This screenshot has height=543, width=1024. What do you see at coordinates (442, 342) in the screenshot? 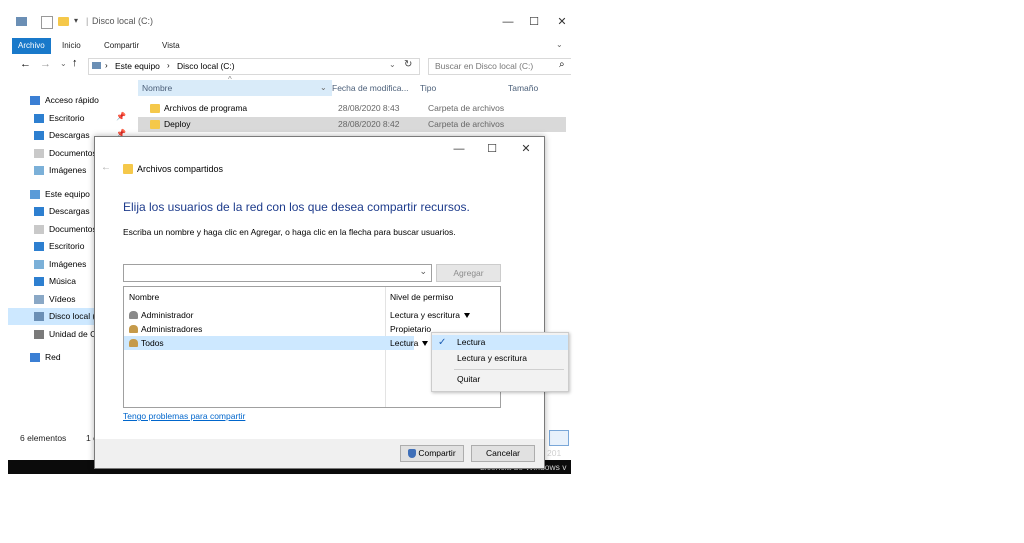
I see `checkmark-icon: ✓` at bounding box center [442, 342].